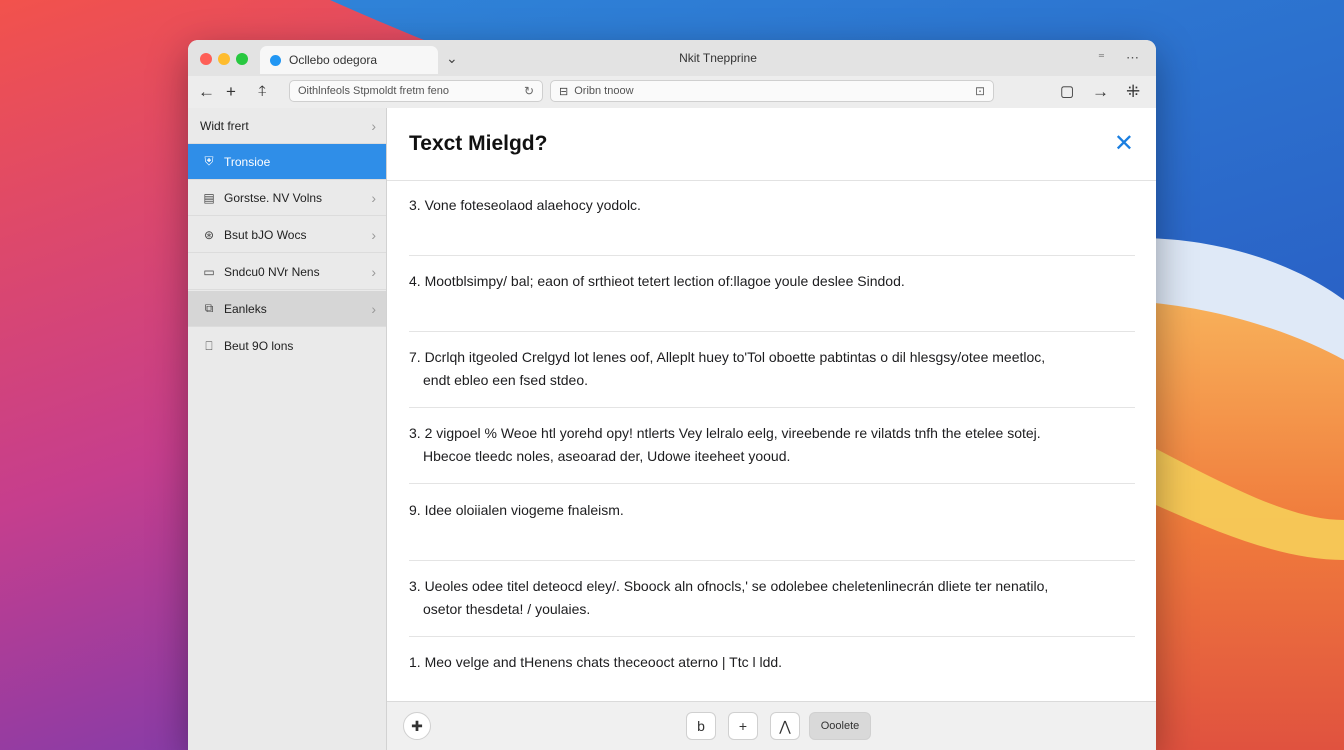 This screenshot has width=1344, height=750. What do you see at coordinates (272, 271) in the screenshot?
I see `sidebar-item-label: Sndcu0 NVr Nens` at bounding box center [272, 271].